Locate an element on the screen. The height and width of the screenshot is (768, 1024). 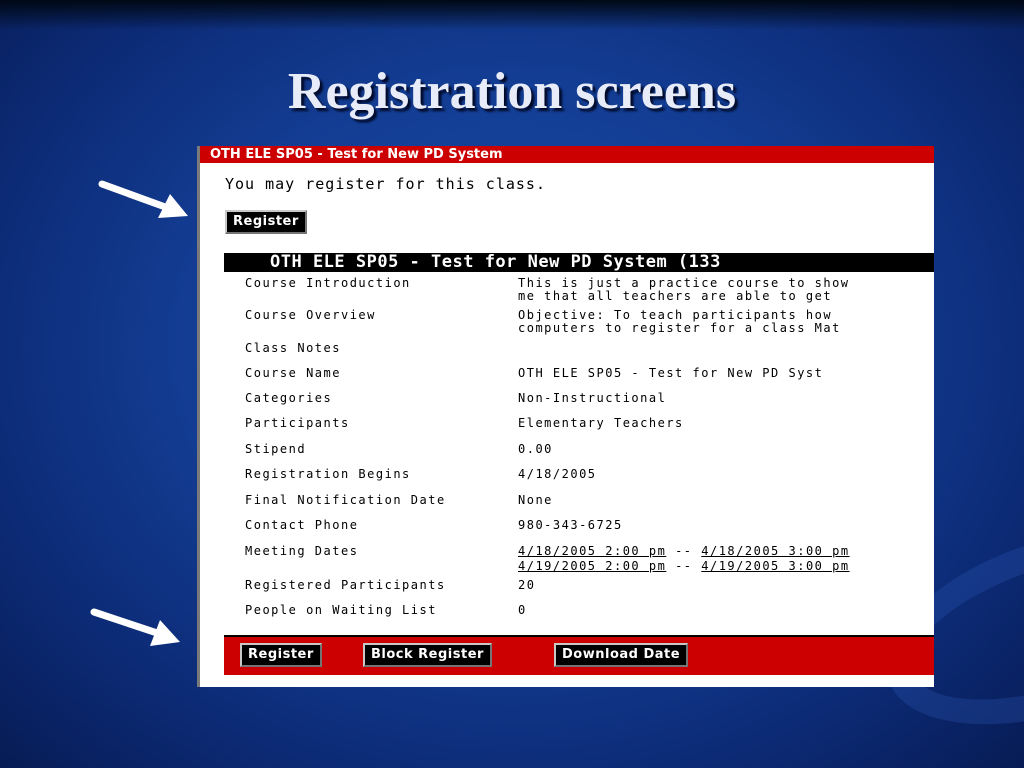
detail-value-line: 20 is located at coordinates (527, 585).